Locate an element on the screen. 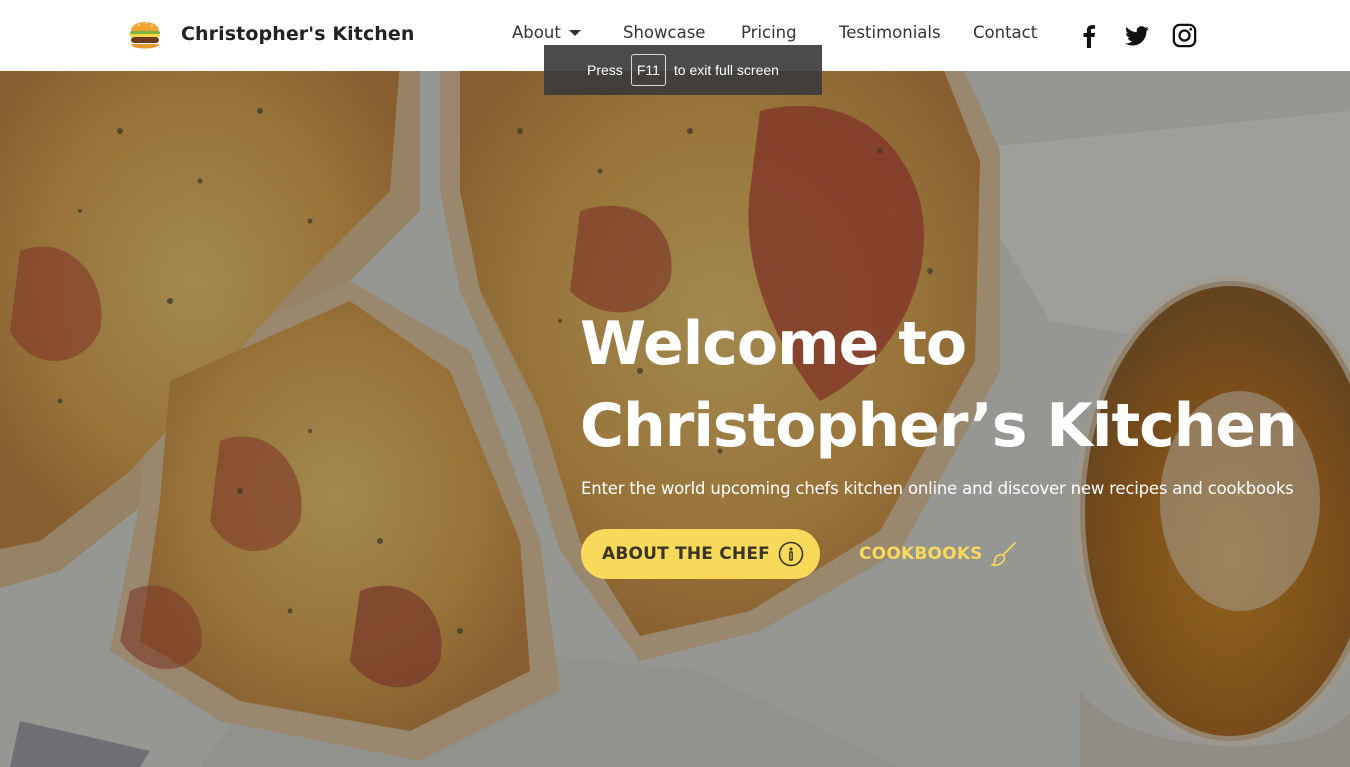 The width and height of the screenshot is (1350, 767). nav-item-testimonials: Testimonials is located at coordinates (890, 32).